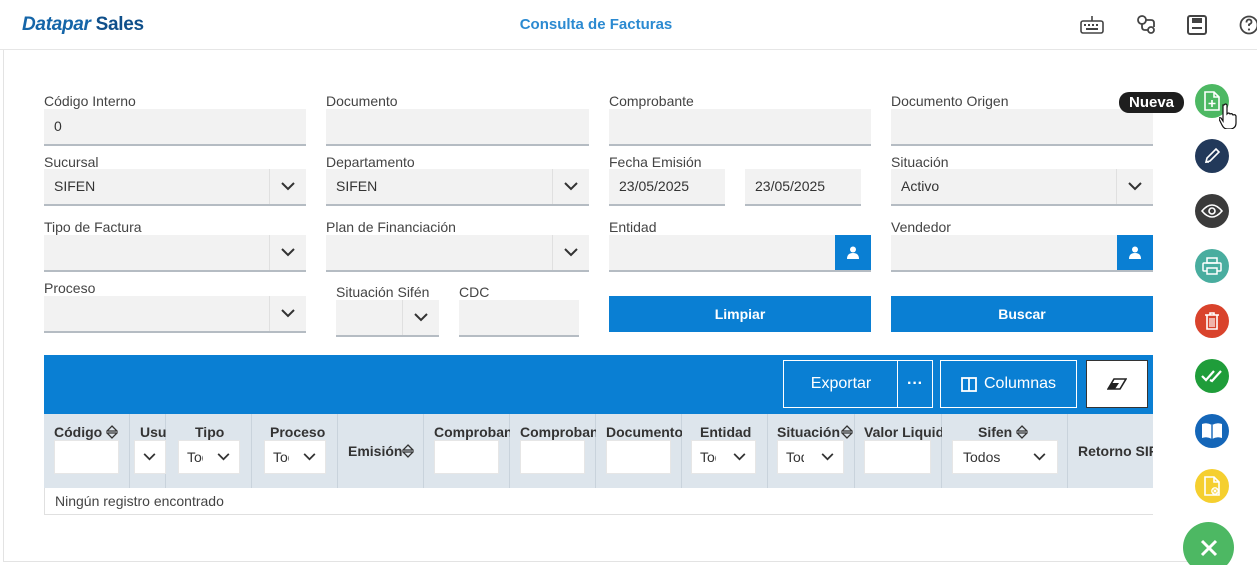  I want to click on edit-icon, so click(1212, 155).